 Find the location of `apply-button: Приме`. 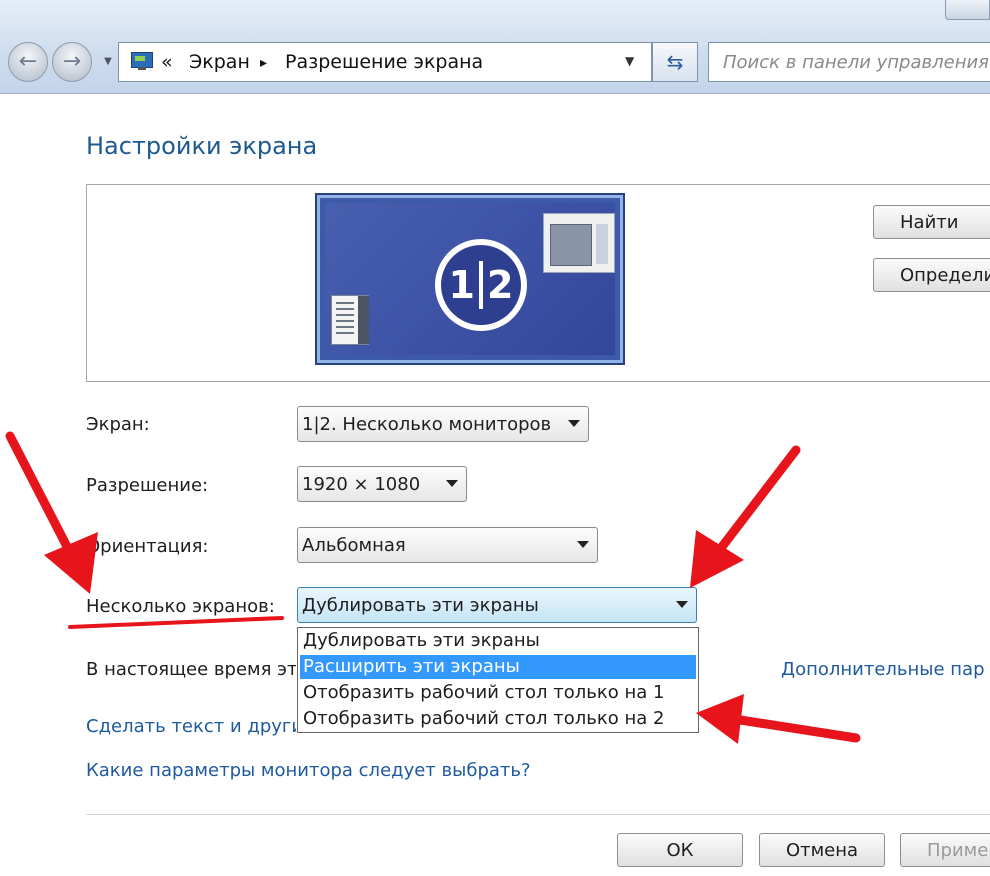

apply-button: Приме is located at coordinates (945, 850).